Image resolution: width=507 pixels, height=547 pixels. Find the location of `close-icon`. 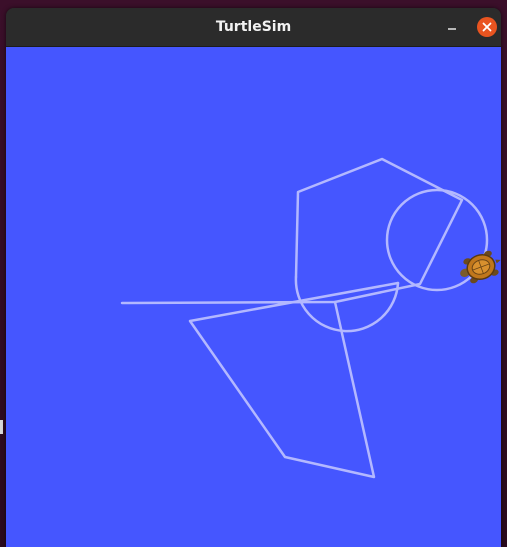

close-icon is located at coordinates (487, 27).